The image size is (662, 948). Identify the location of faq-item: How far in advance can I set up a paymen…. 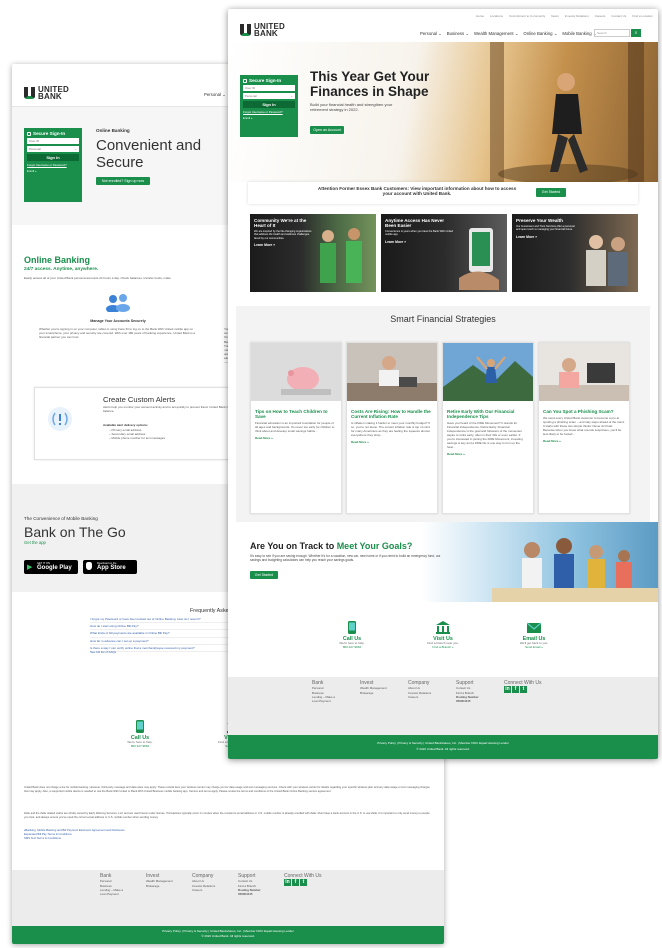
(160, 641).